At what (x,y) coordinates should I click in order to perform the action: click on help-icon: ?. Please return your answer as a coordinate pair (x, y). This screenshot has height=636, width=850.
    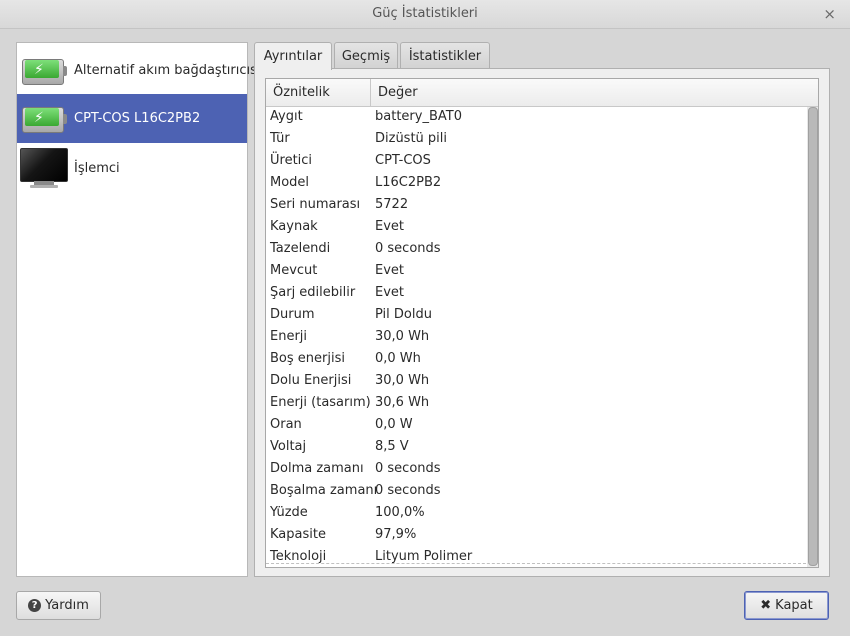
    Looking at the image, I should click on (35, 605).